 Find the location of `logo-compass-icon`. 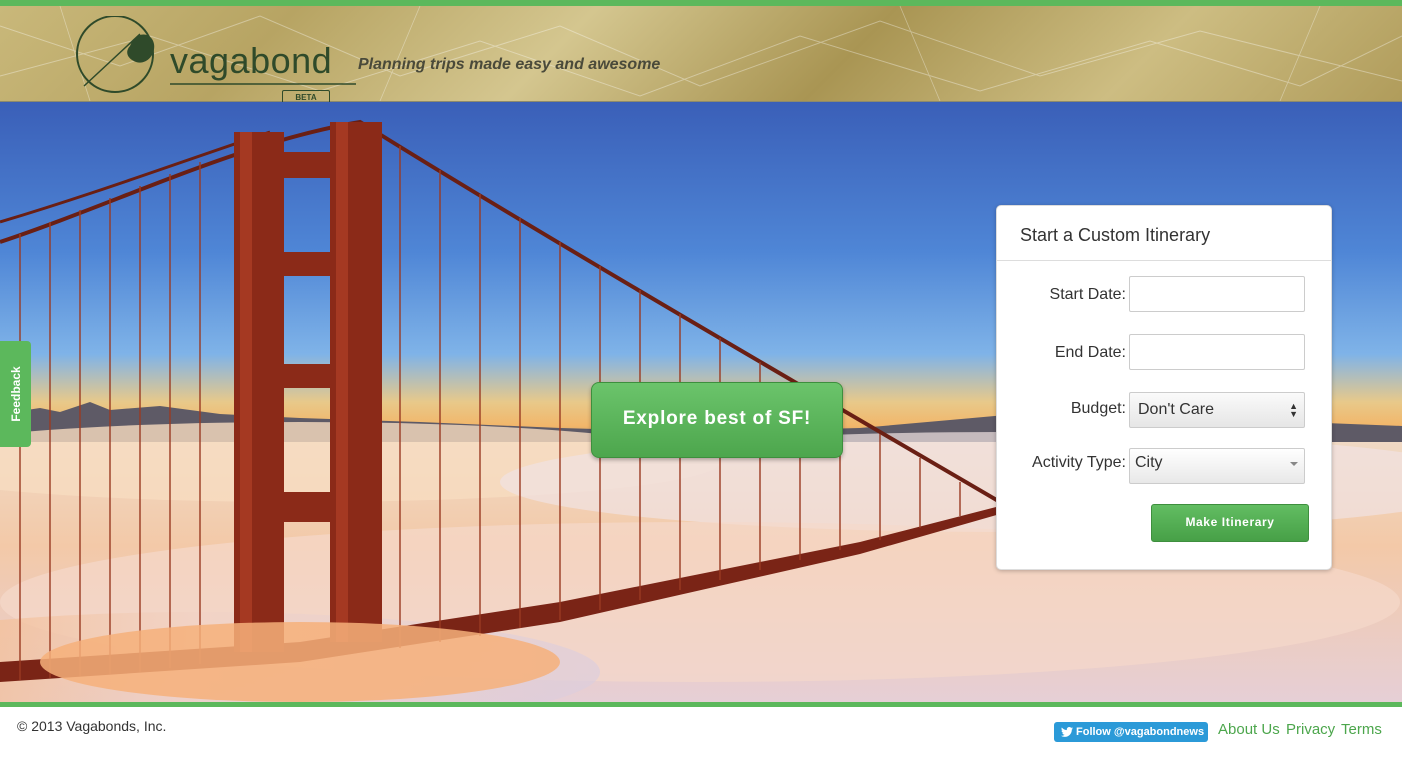

logo-compass-icon is located at coordinates (115, 54).